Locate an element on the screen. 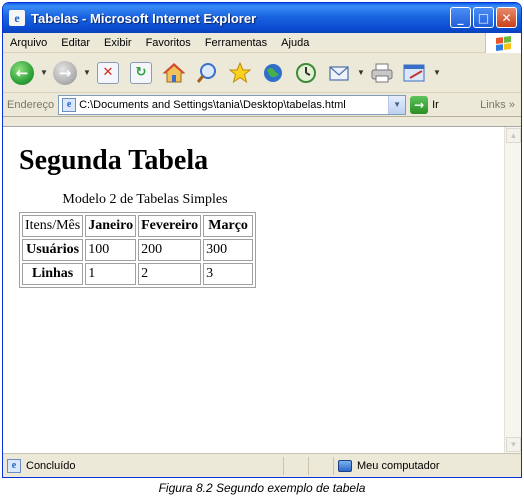 Image resolution: width=524 pixels, height=501 pixels. table-caption: Modelo 2 de Tabelas Simples is located at coordinates (145, 199).